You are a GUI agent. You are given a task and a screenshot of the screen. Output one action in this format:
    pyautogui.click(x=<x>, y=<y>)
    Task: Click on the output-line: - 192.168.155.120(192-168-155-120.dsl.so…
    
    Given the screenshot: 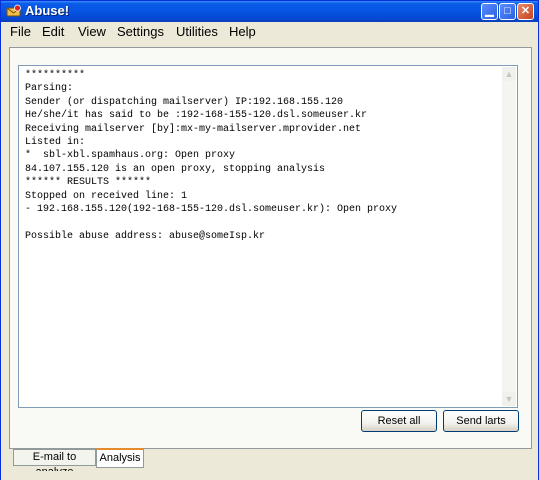 What is the action you would take?
    pyautogui.click(x=211, y=210)
    